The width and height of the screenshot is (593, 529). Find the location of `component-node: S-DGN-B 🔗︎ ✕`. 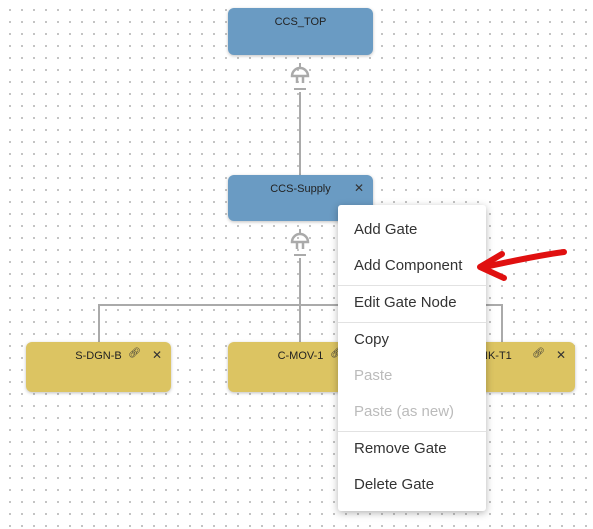

component-node: S-DGN-B 🔗︎ ✕ is located at coordinates (98, 367).